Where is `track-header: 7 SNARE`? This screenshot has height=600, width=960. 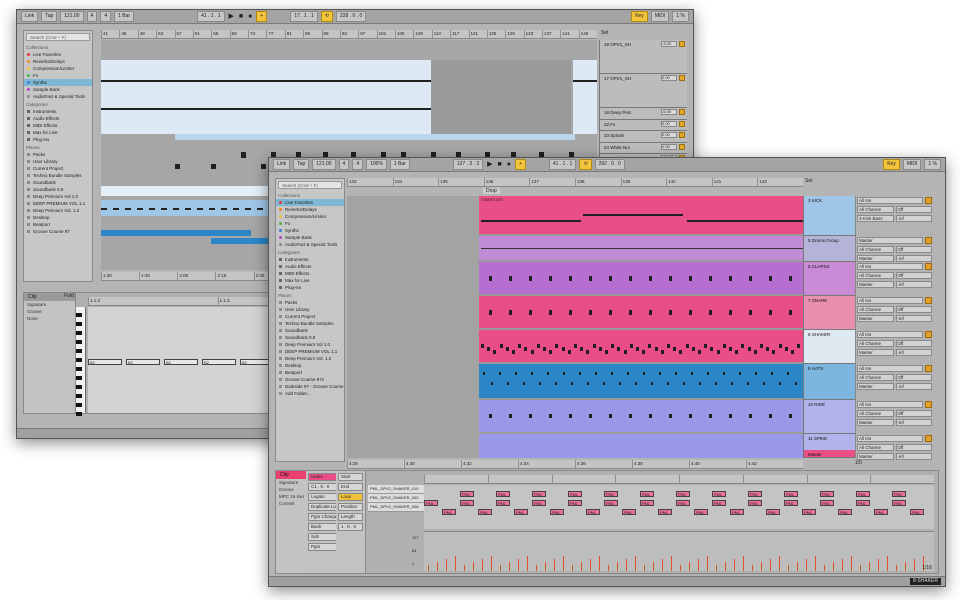
track-header: 7 SNARE is located at coordinates (829, 313).